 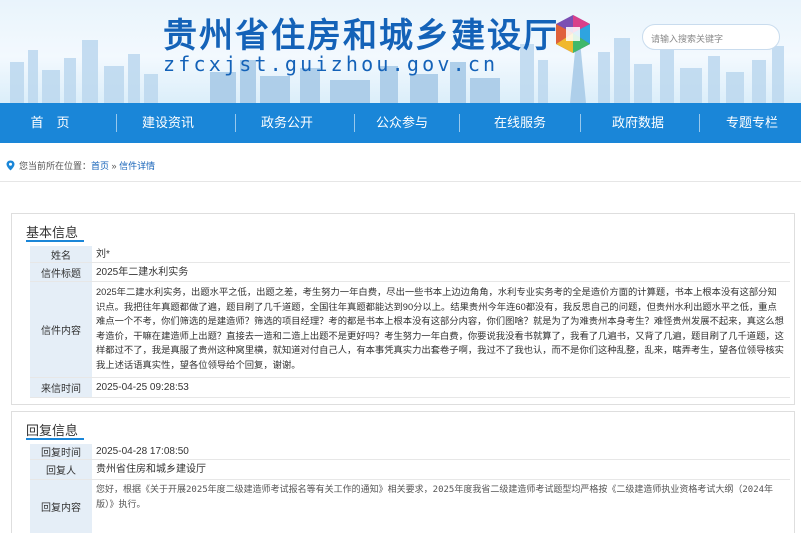 What do you see at coordinates (410, 254) in the screenshot?
I see `info-row-name: 姓名 刘*` at bounding box center [410, 254].